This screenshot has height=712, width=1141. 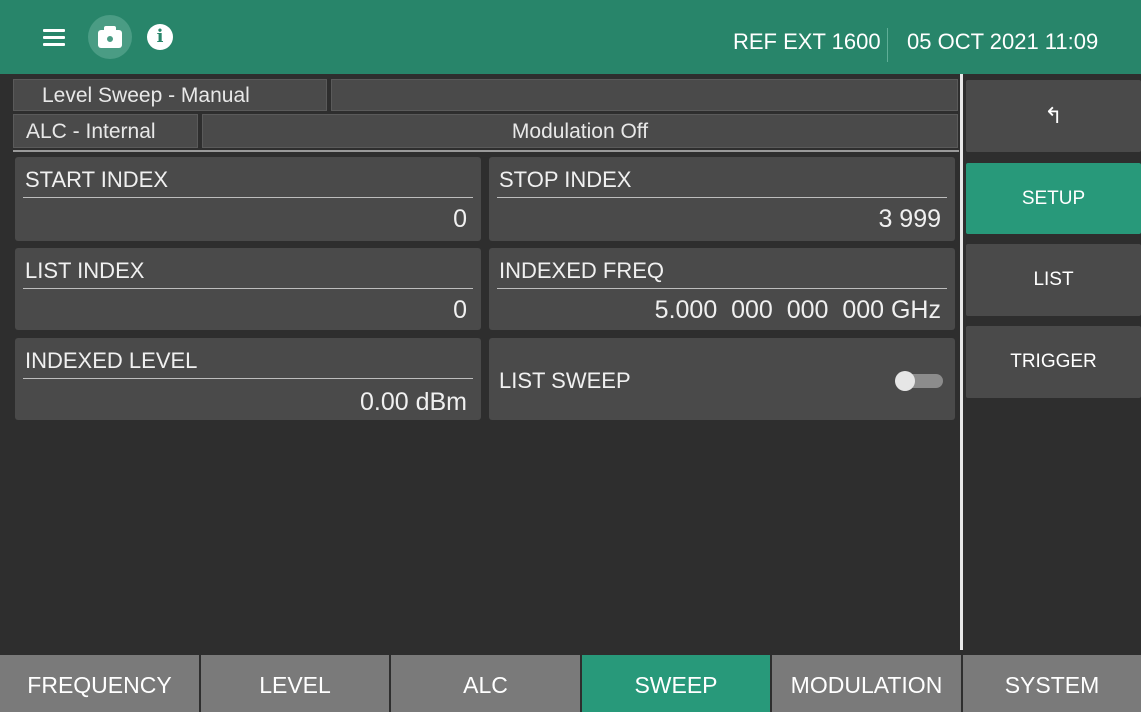 What do you see at coordinates (919, 381) in the screenshot?
I see `list-sweep-toggle` at bounding box center [919, 381].